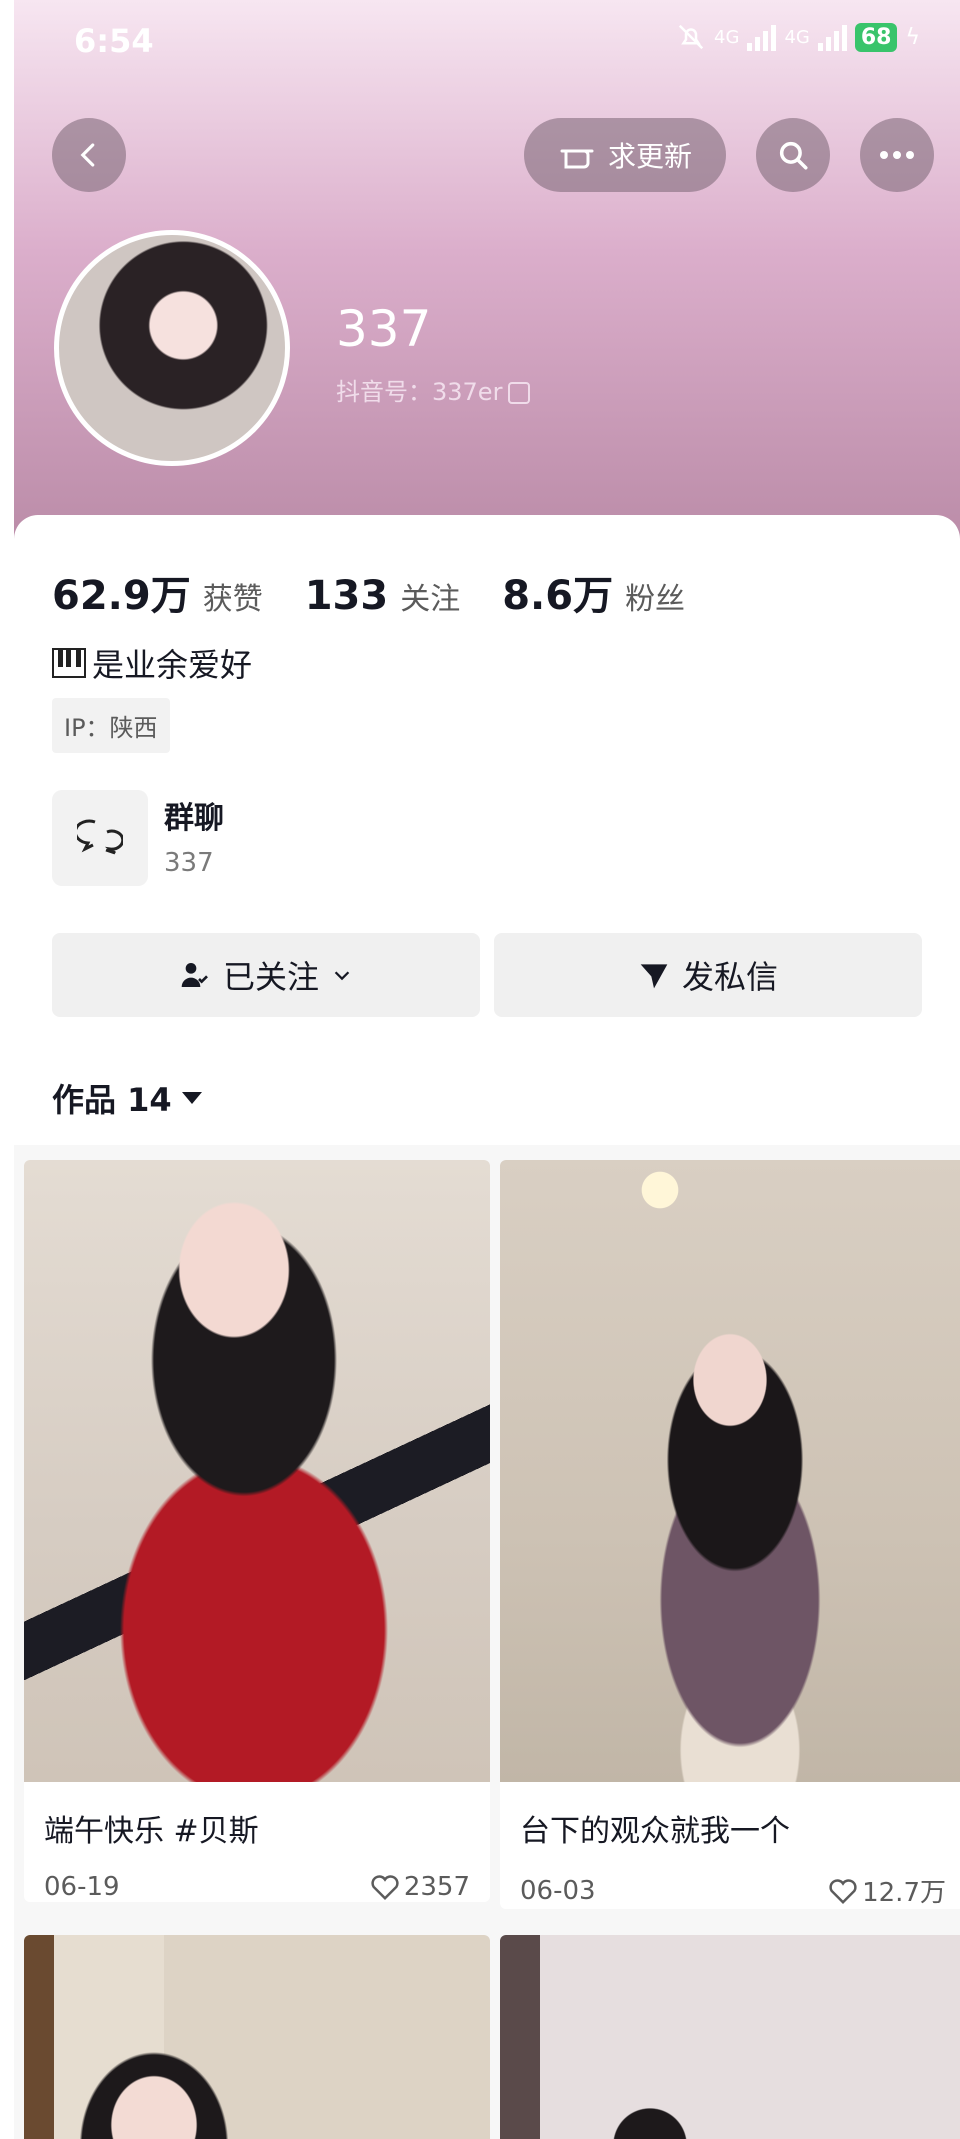  I want to click on charging-icon: ϟ, so click(912, 37).